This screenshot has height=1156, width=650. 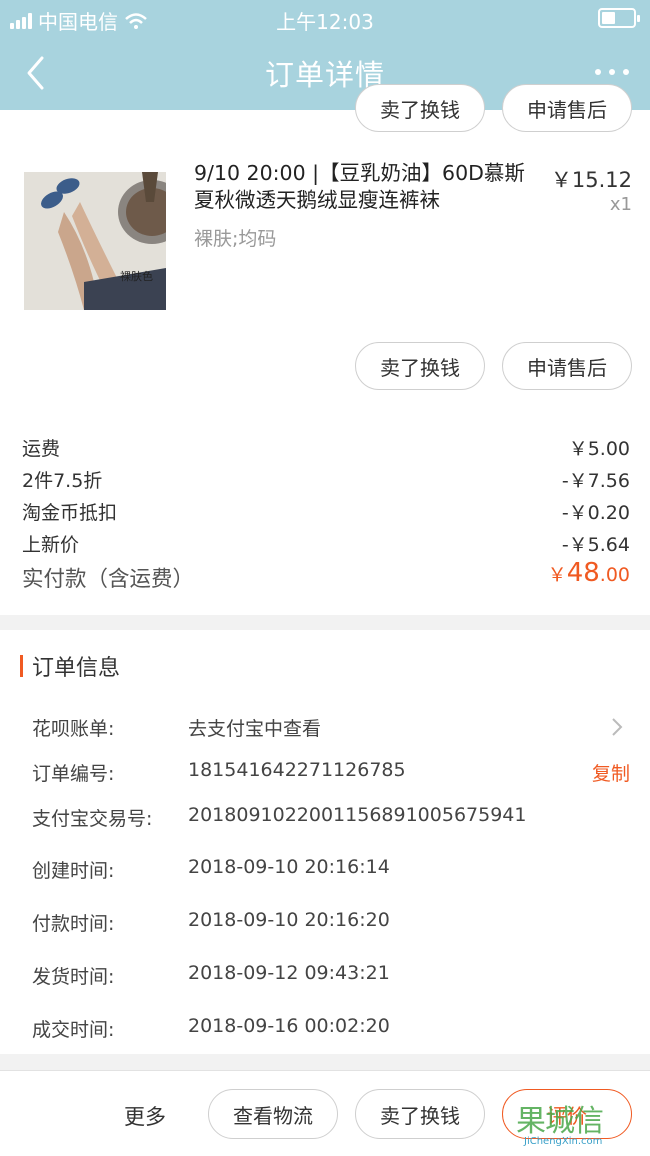 I want to click on chevron-right-icon, so click(x=617, y=727).